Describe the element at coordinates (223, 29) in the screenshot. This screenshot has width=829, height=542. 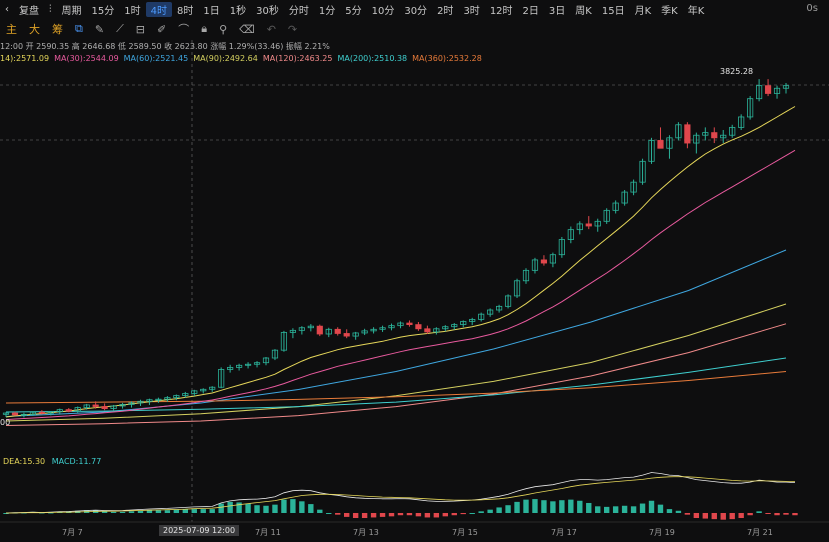
I see `filter-icon: ⚲` at that location.